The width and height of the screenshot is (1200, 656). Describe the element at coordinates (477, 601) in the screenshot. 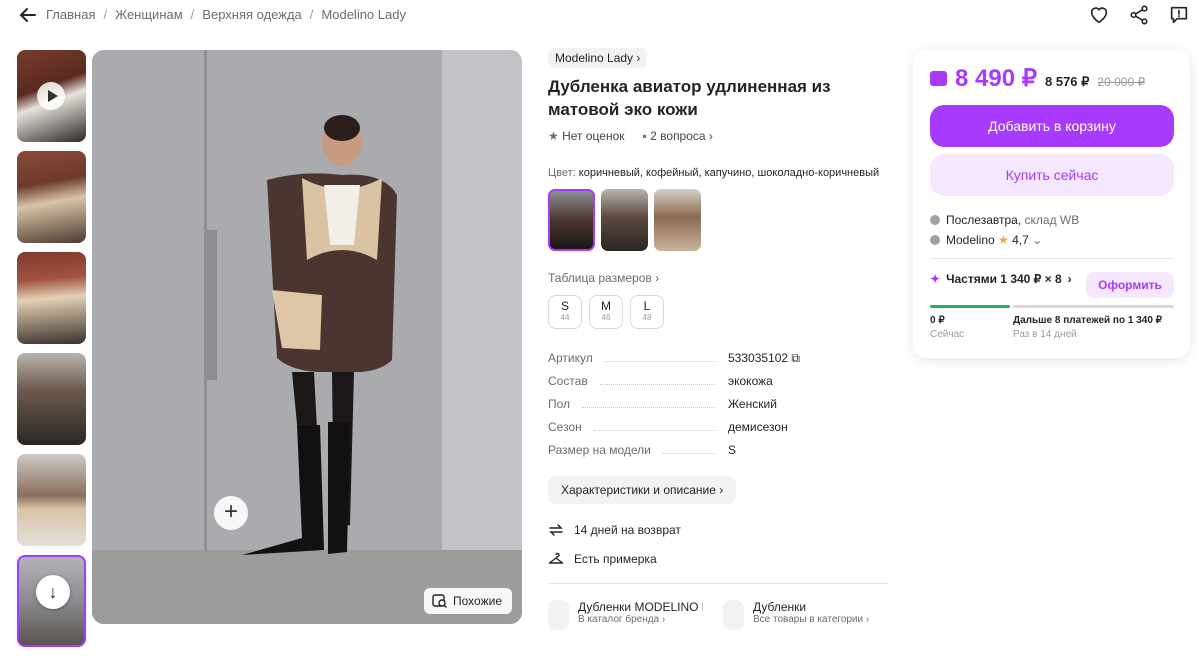

I see `similar-label: Похожие` at that location.